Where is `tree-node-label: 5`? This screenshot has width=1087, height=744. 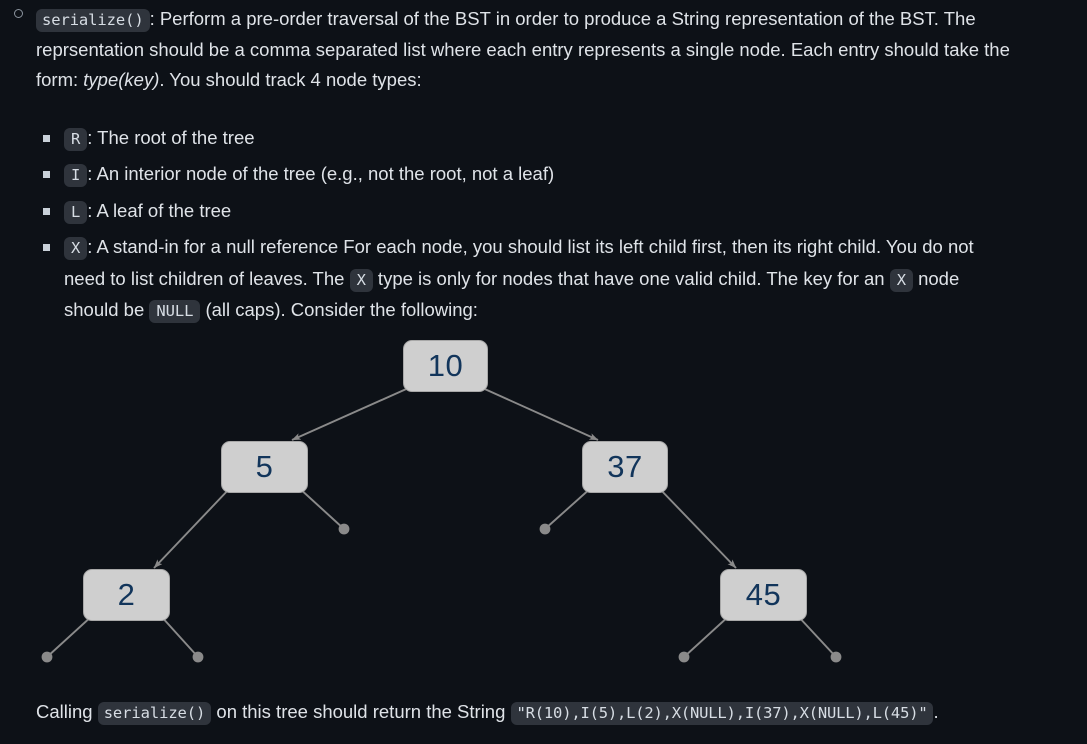 tree-node-label: 5 is located at coordinates (264, 466).